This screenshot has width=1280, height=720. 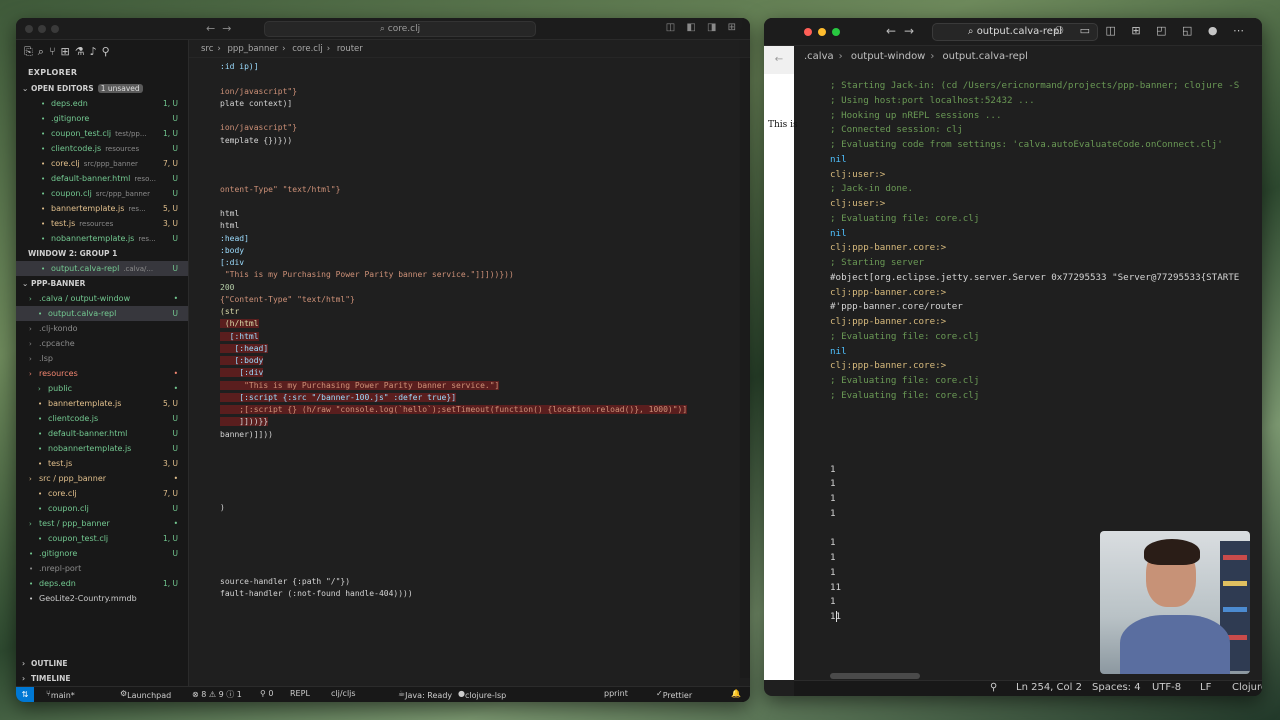 What do you see at coordinates (1205, 687) in the screenshot?
I see `eol-status: LF` at bounding box center [1205, 687].